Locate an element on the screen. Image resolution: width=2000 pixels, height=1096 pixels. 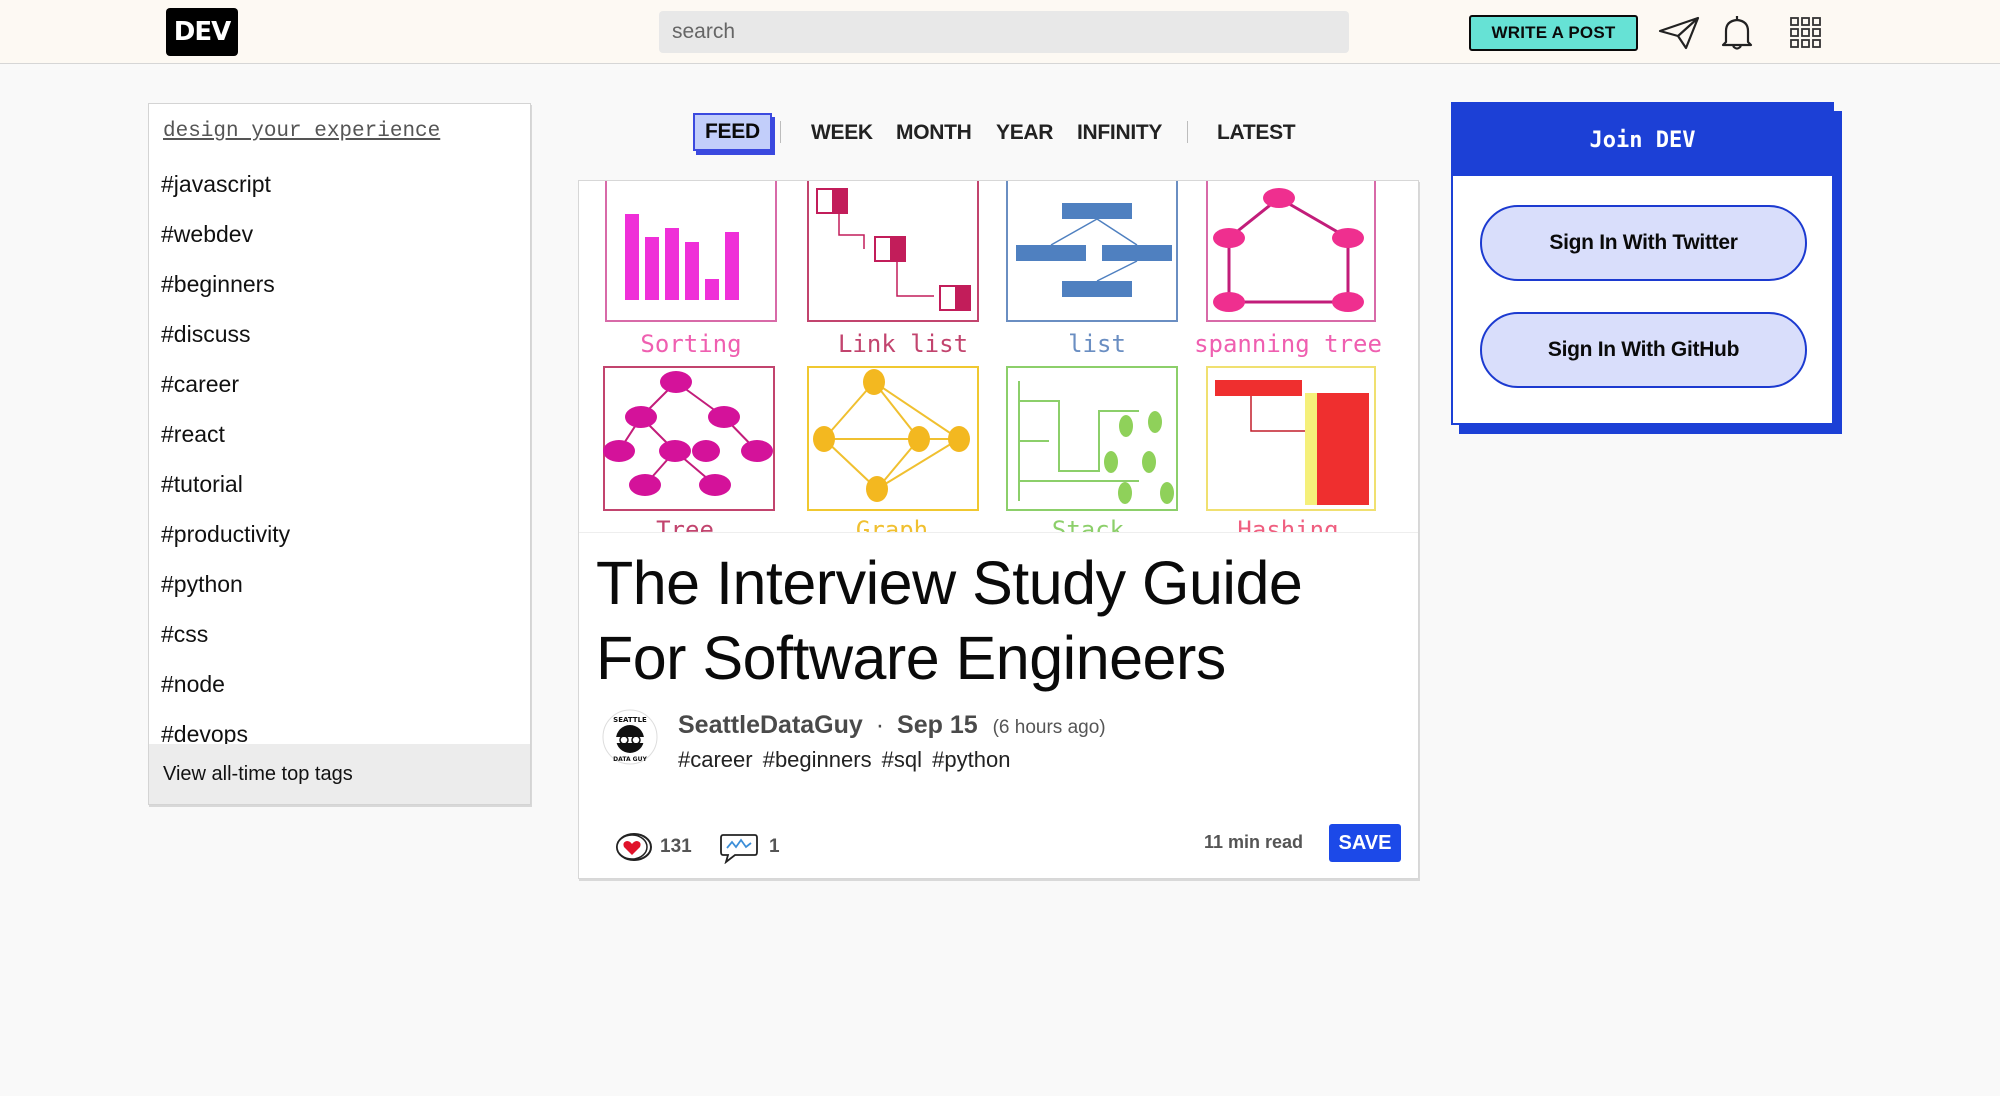
search-input is located at coordinates (1004, 32).